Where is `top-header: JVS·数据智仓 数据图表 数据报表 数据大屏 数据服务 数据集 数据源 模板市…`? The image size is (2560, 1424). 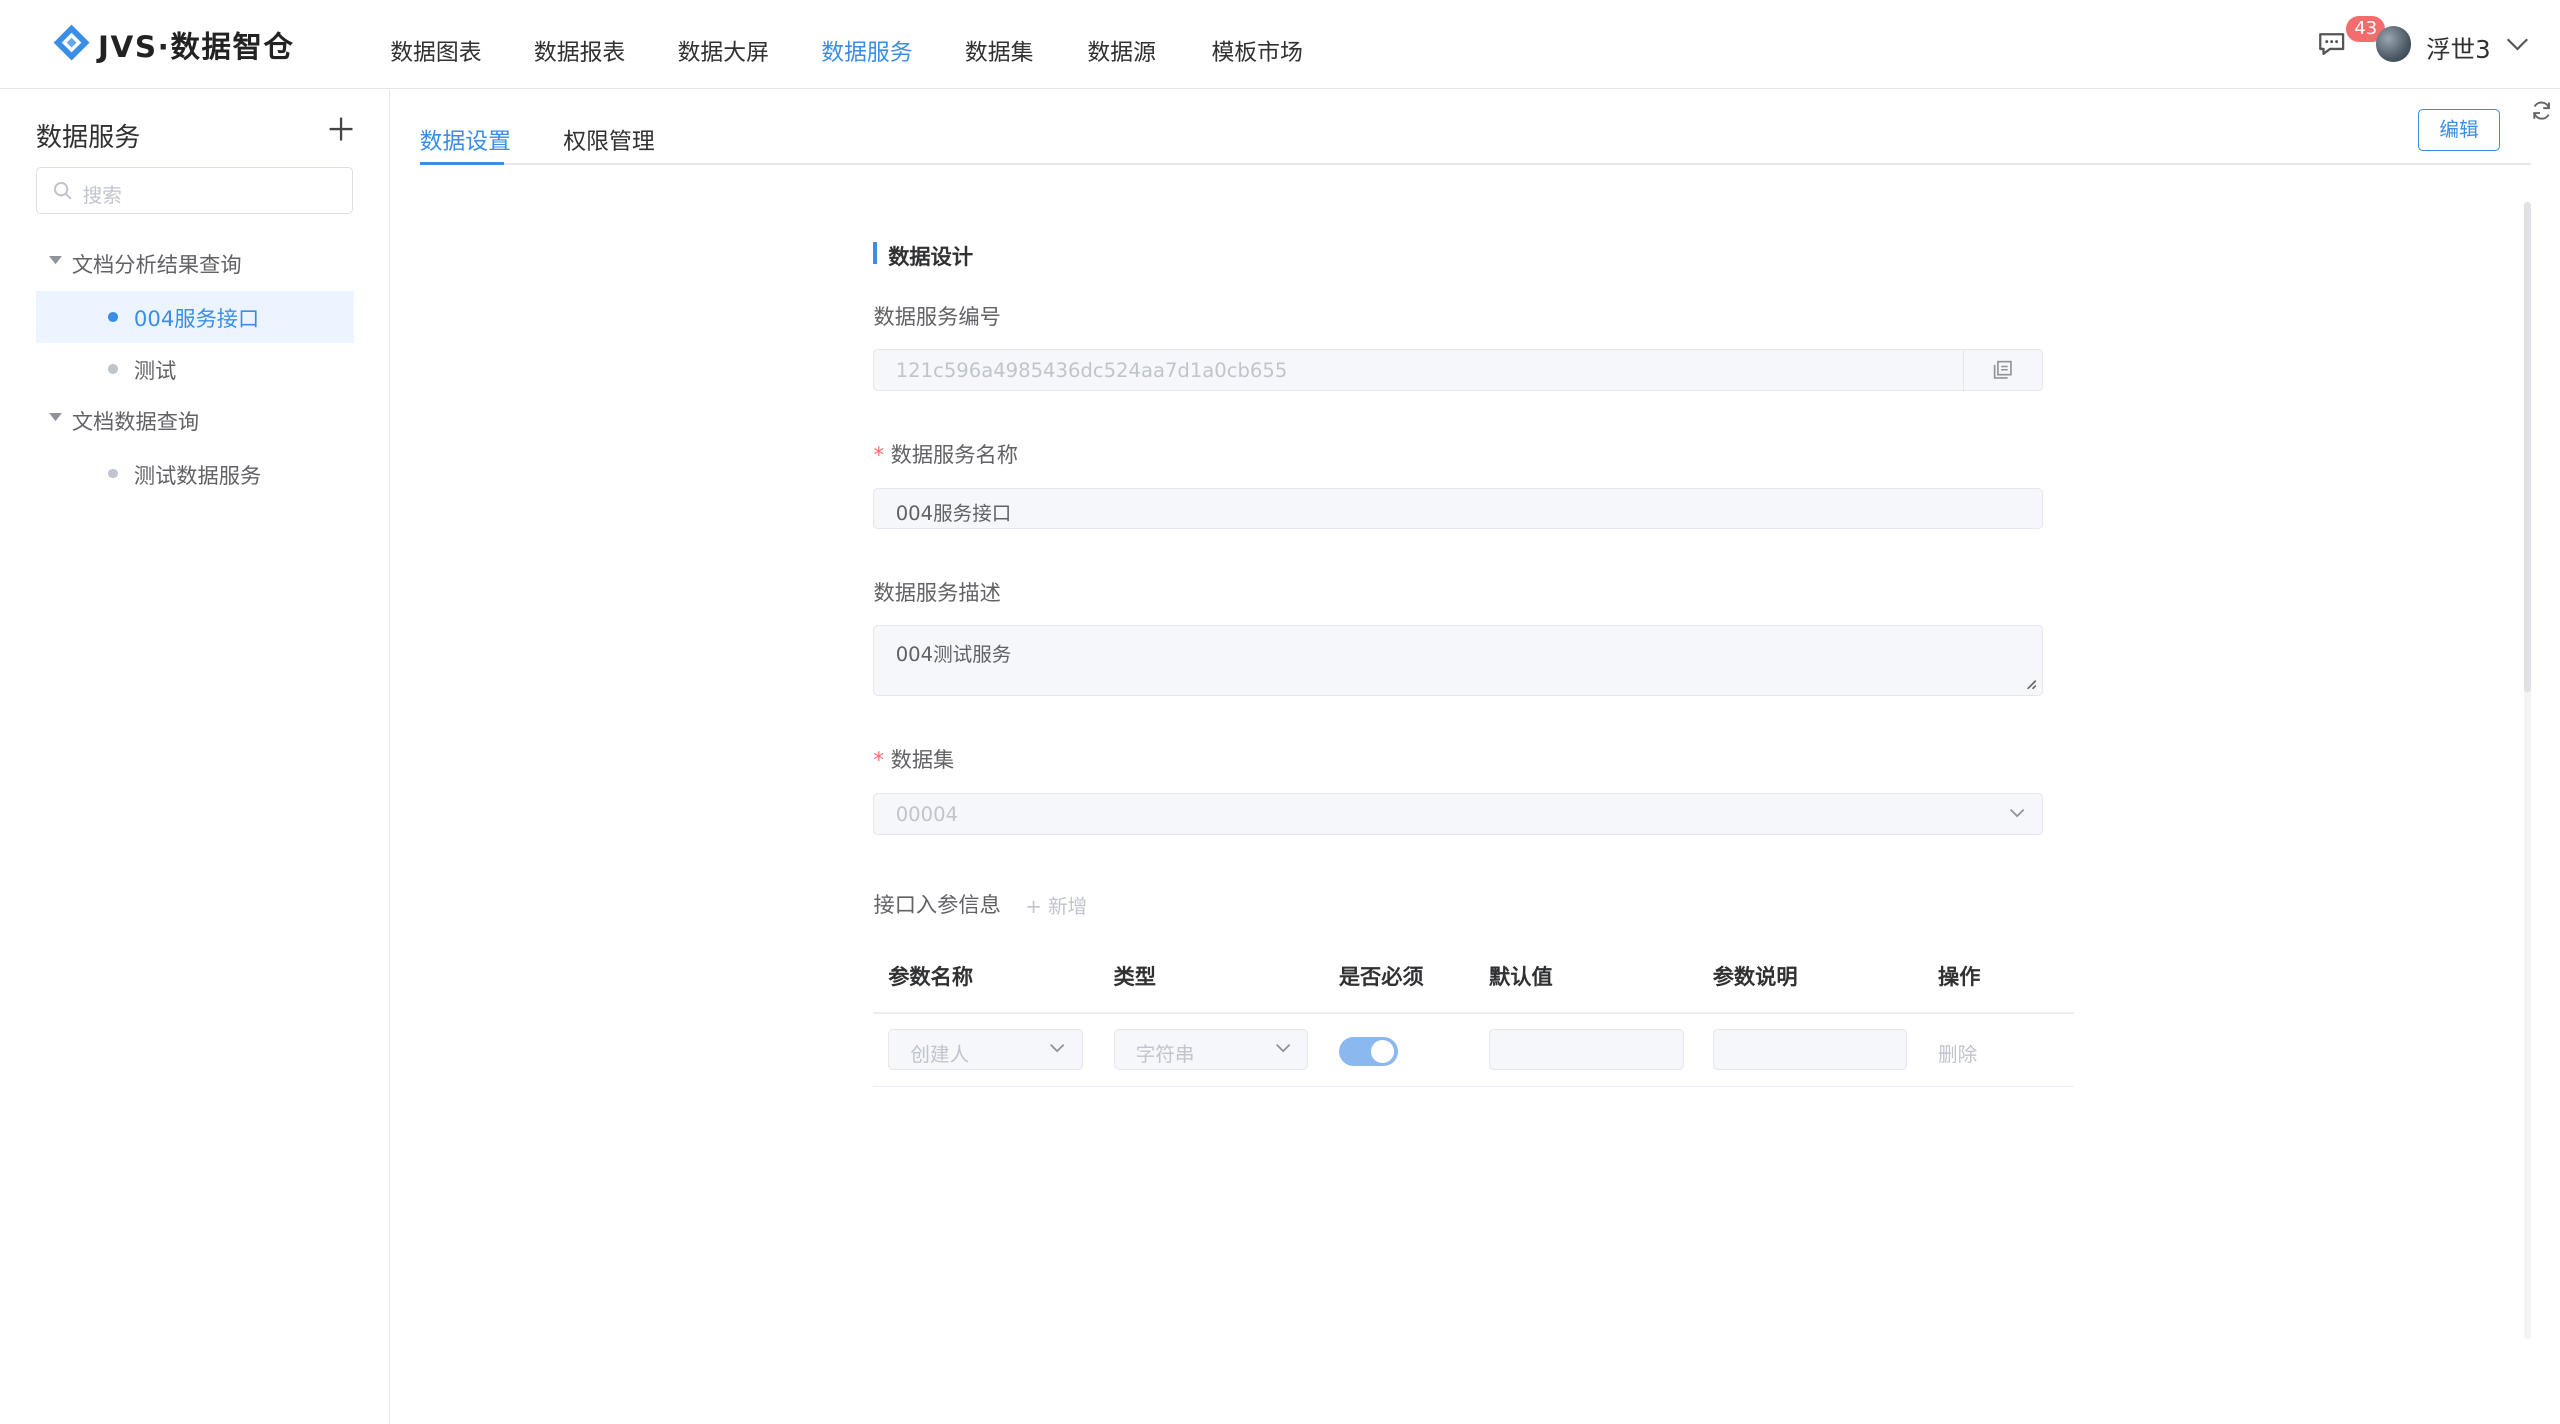 top-header: JVS·数据智仓 数据图表 数据报表 数据大屏 数据服务 数据集 数据源 模板市… is located at coordinates (1280, 45).